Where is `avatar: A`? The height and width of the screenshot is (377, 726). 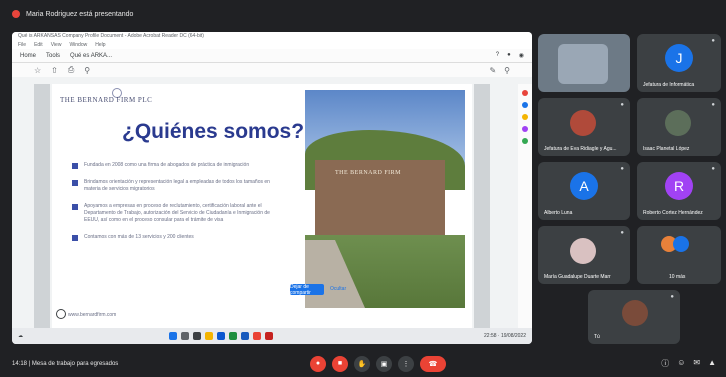
avatar: A is located at coordinates (584, 186).